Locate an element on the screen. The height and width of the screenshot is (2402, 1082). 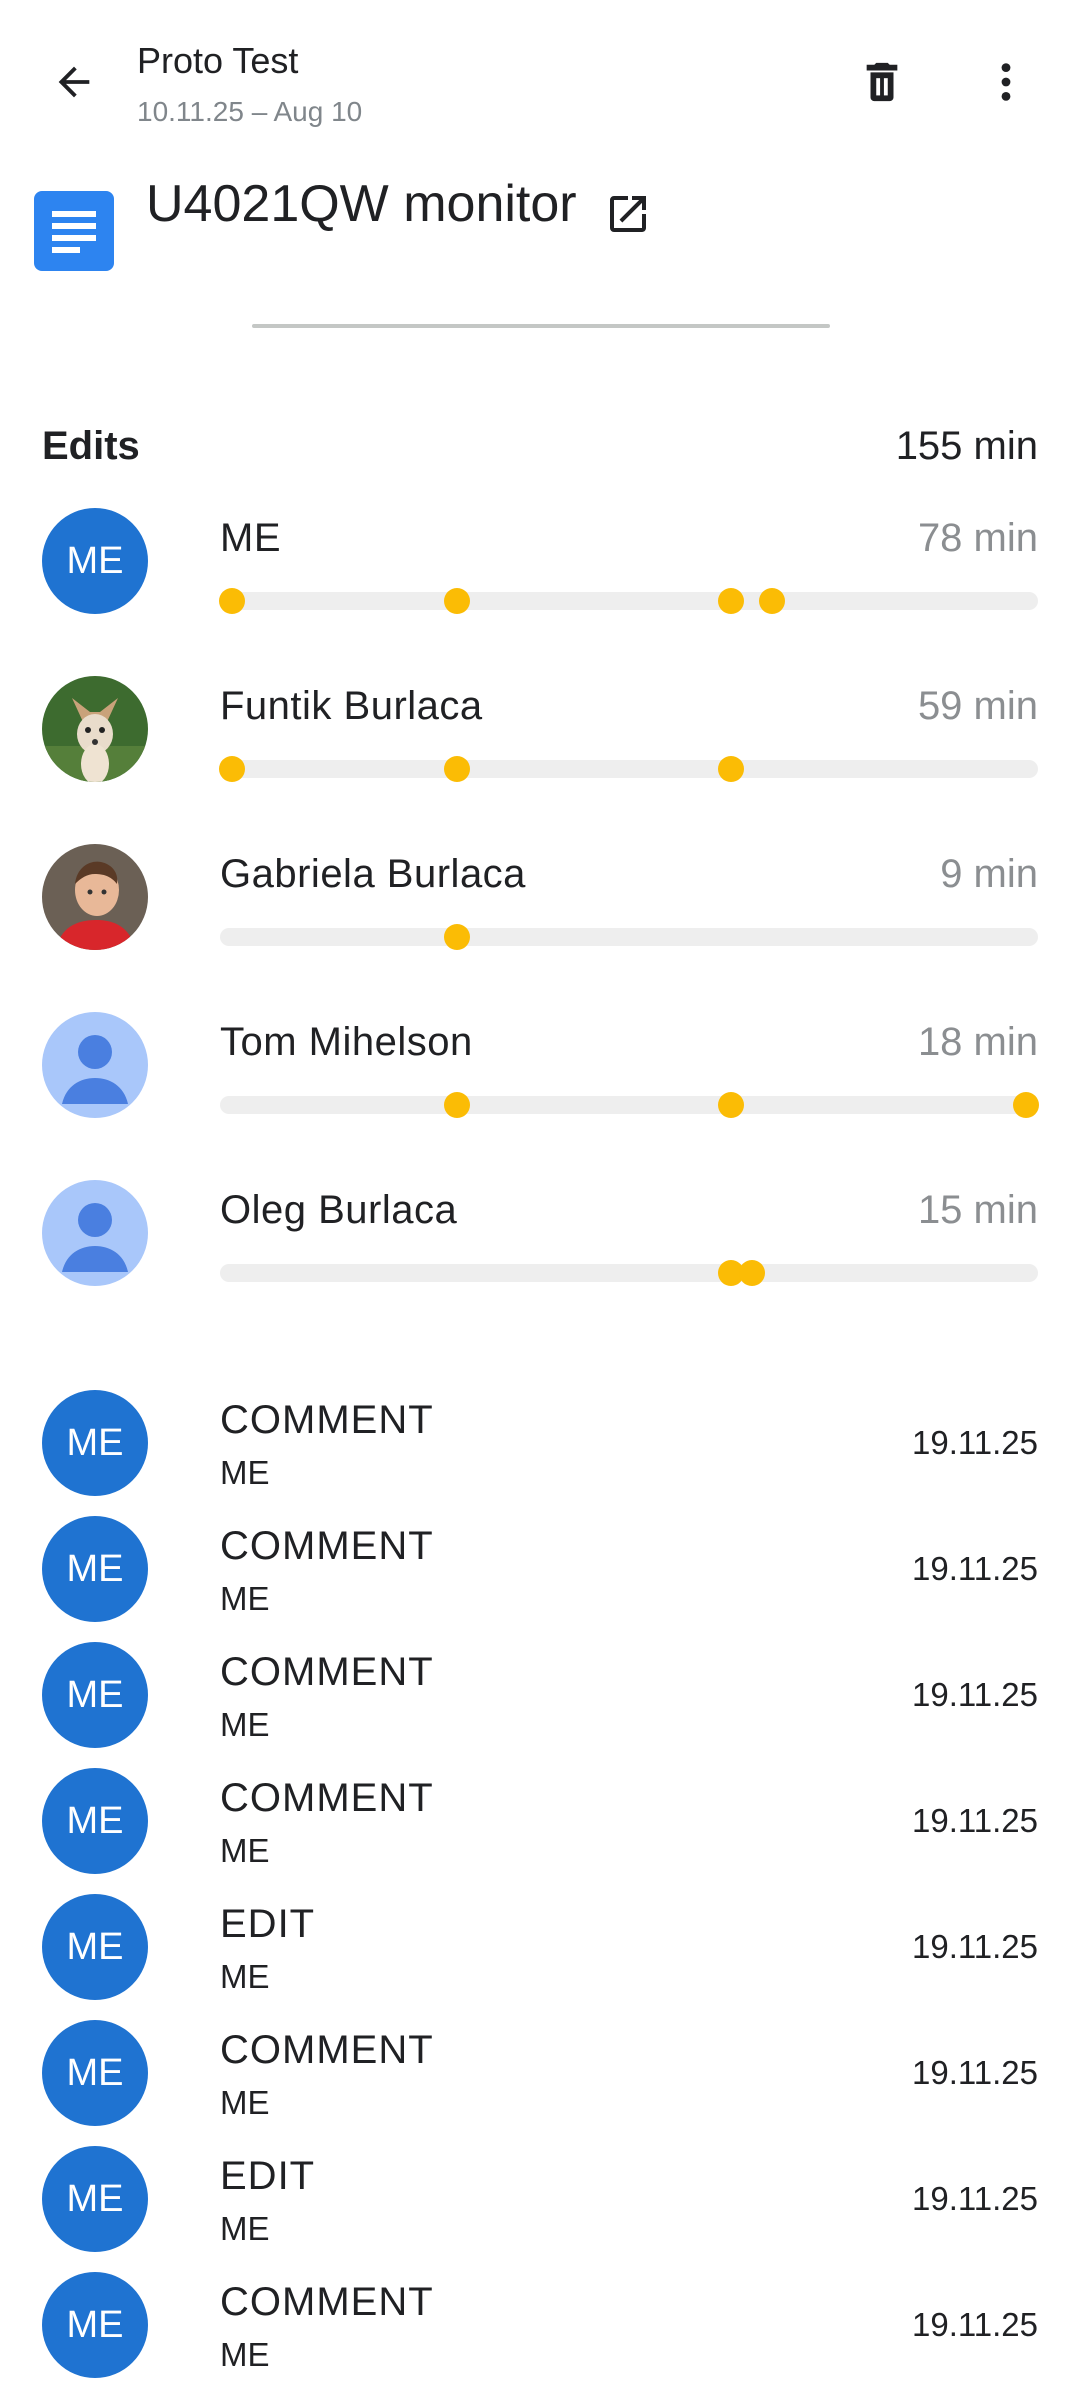
back-button is located at coordinates (74, 82).